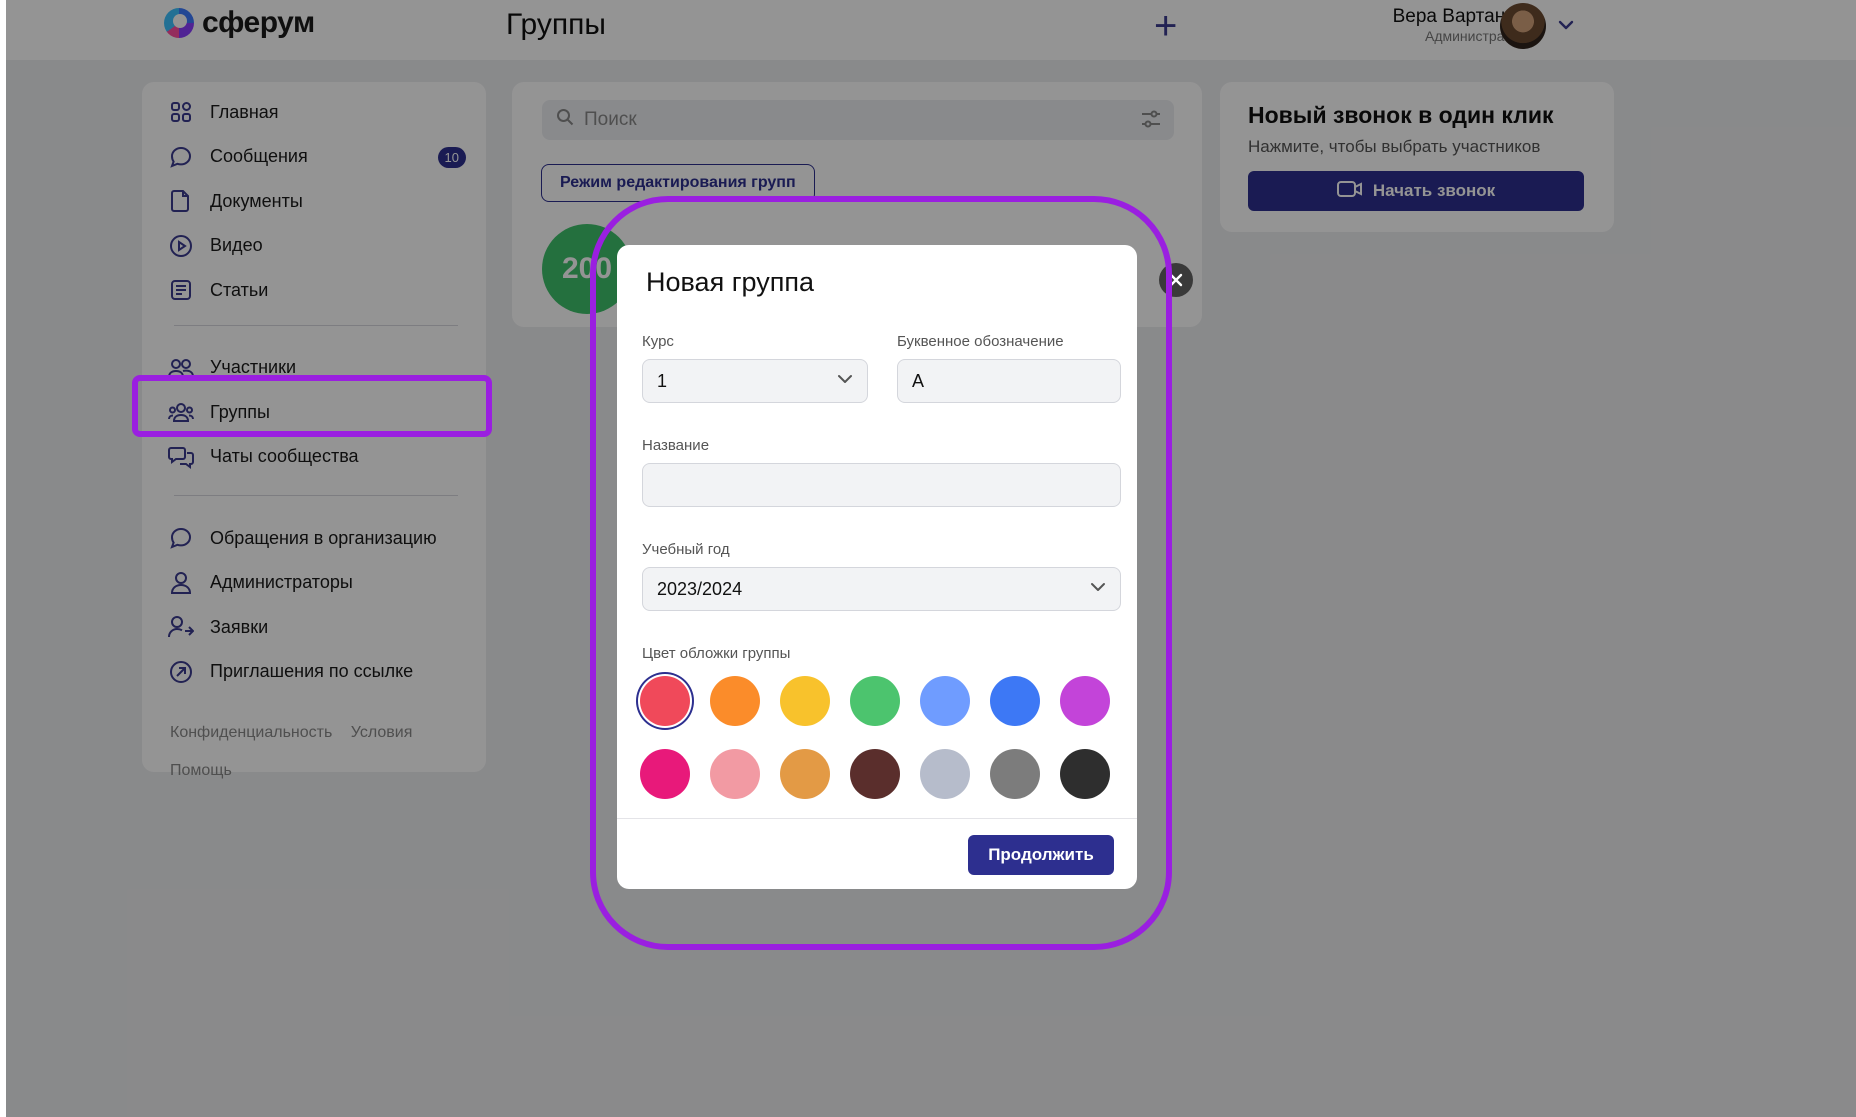  What do you see at coordinates (312, 406) in the screenshot?
I see `highlight-groups-nav` at bounding box center [312, 406].